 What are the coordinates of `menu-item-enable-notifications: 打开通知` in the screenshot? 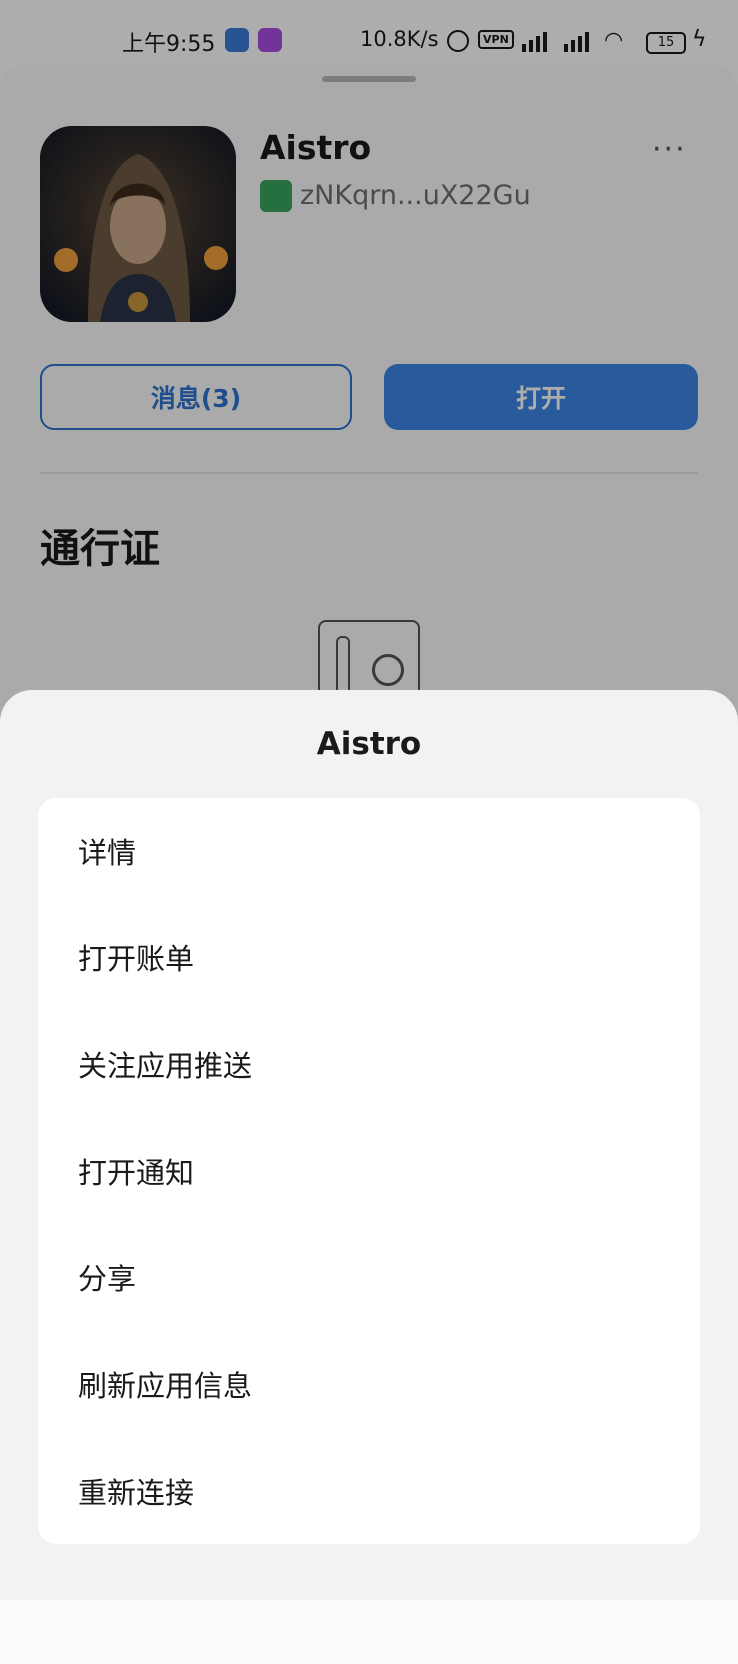 It's located at (369, 1171).